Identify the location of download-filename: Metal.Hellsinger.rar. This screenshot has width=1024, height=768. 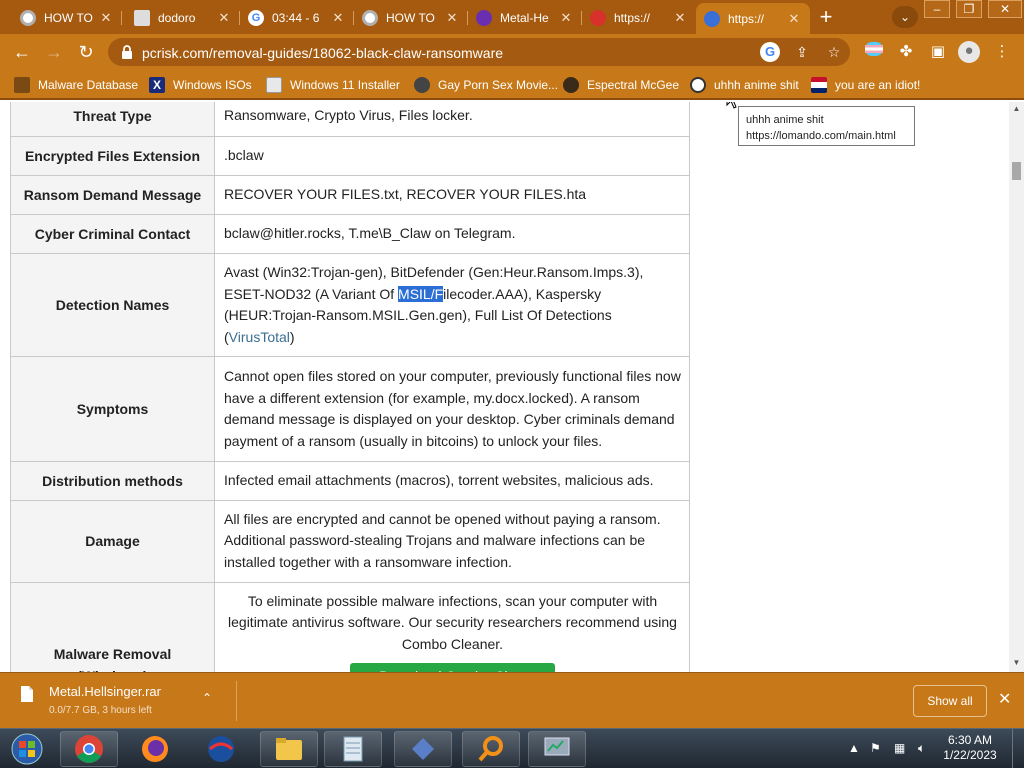
(105, 691).